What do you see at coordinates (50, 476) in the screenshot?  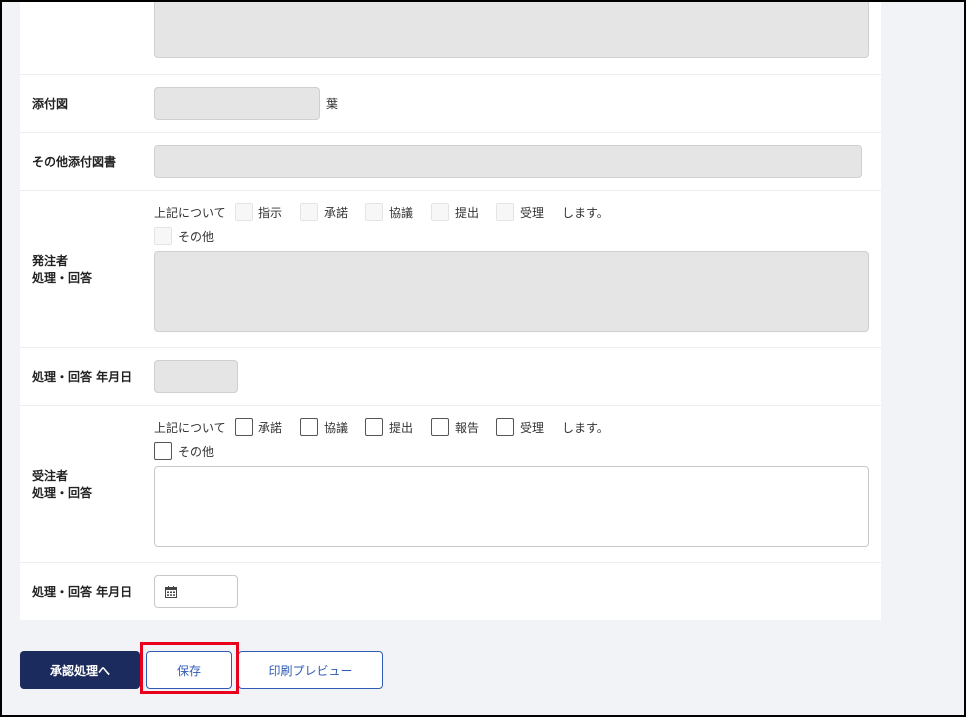 I see `contractor-label-line1: 受注者` at bounding box center [50, 476].